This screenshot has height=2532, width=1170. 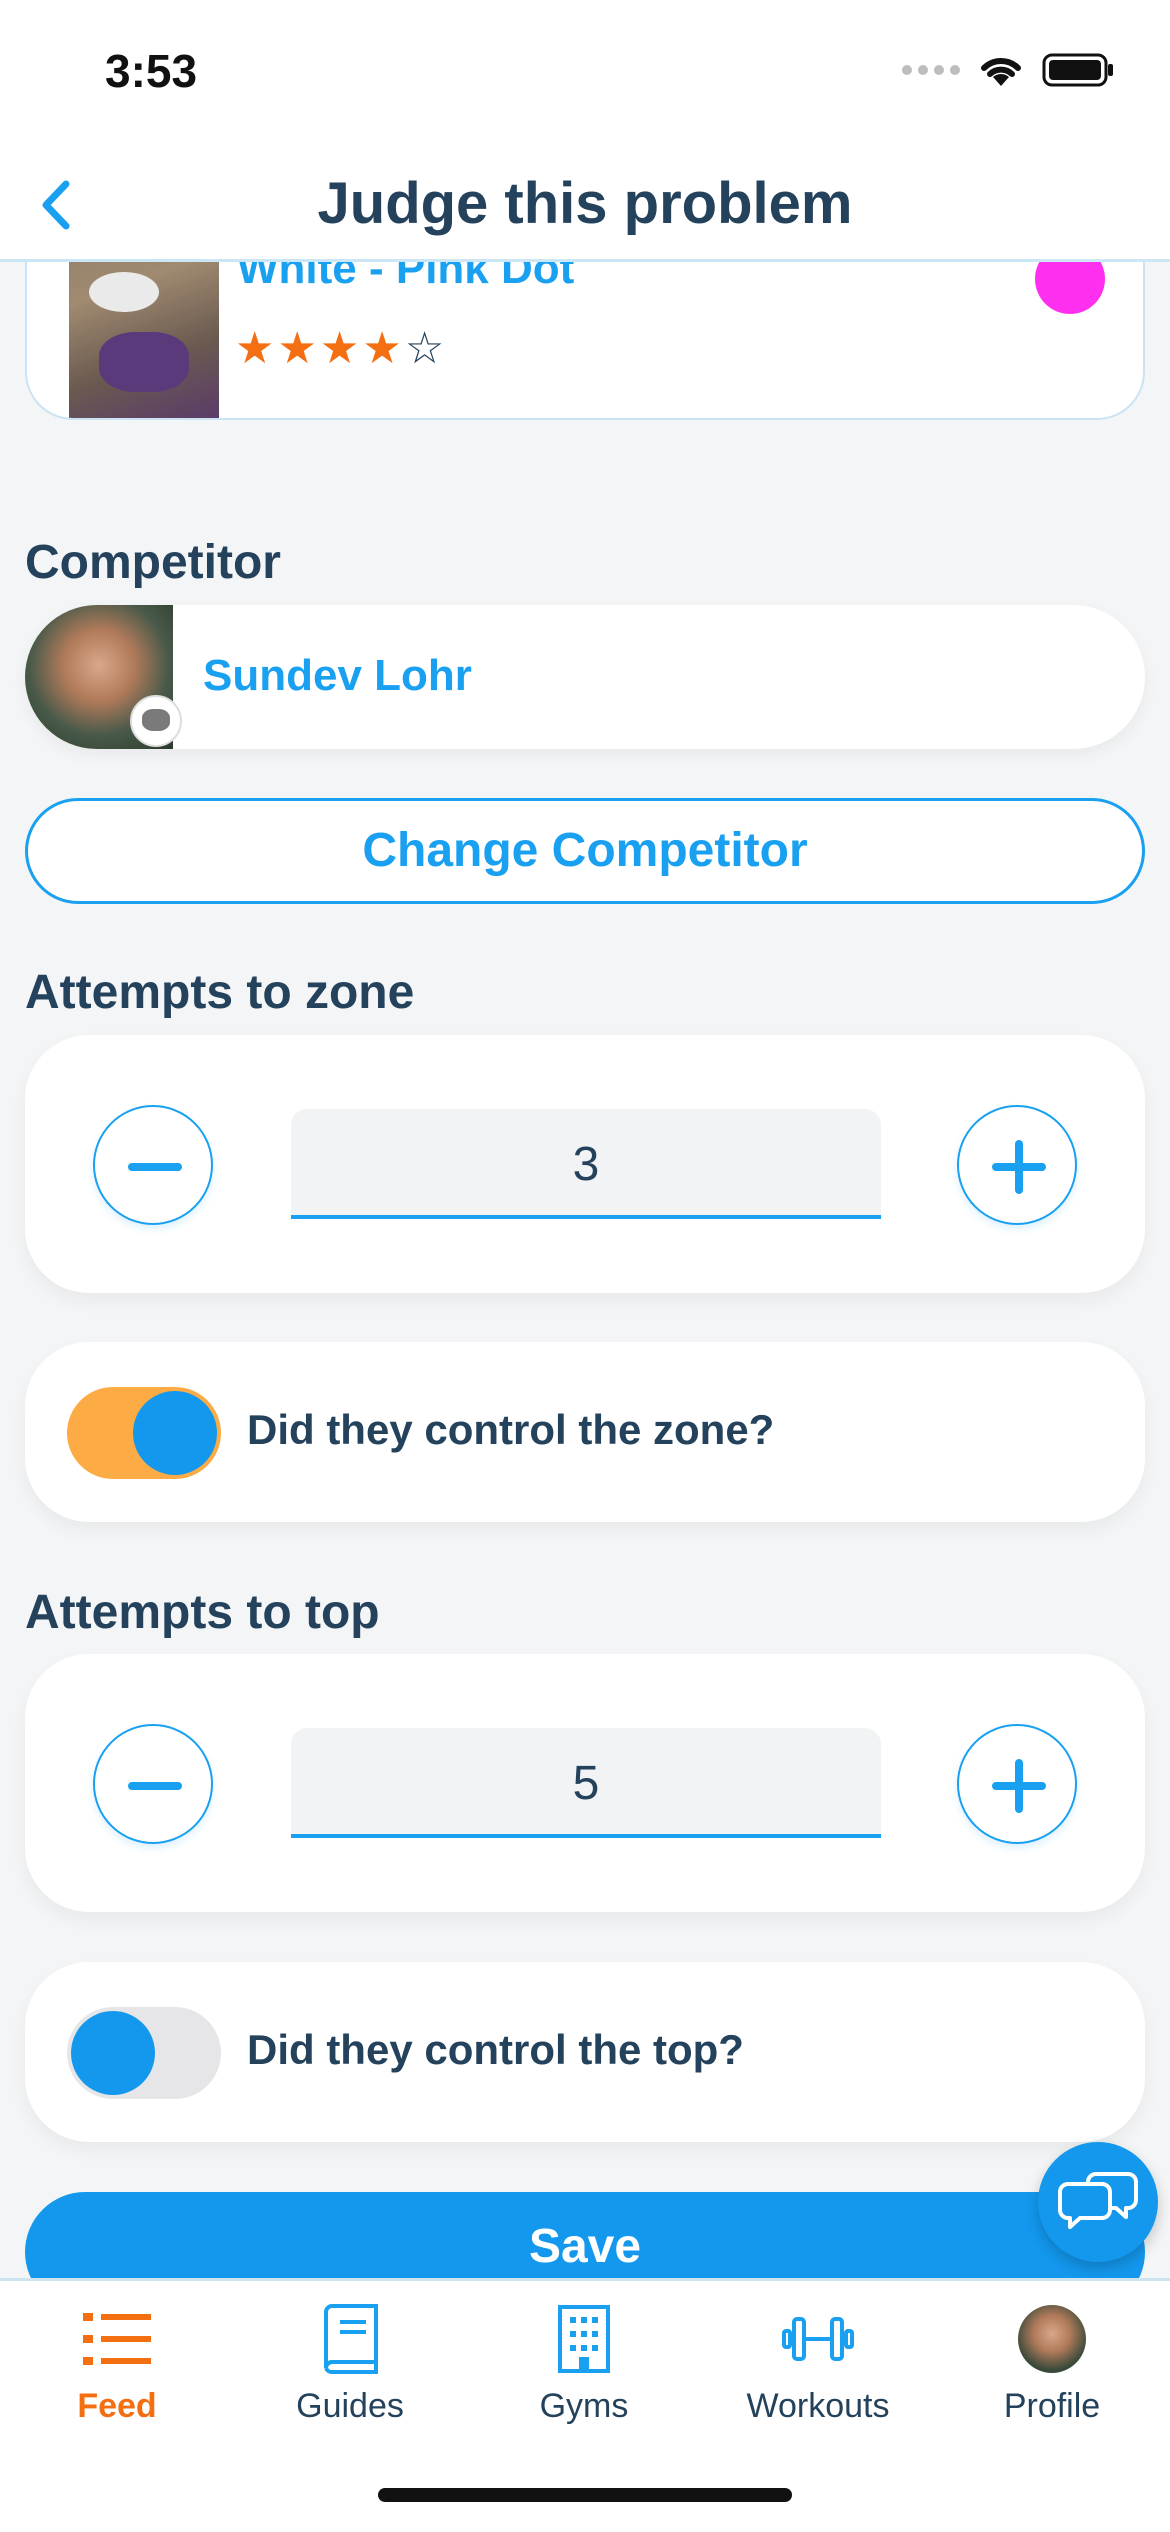 I want to click on tab-profile-label: Profile, so click(x=1052, y=2406).